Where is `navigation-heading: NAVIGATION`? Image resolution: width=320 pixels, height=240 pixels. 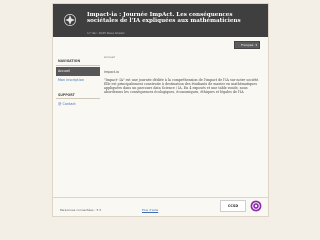
navigation-heading: NAVIGATION is located at coordinates (78, 61).